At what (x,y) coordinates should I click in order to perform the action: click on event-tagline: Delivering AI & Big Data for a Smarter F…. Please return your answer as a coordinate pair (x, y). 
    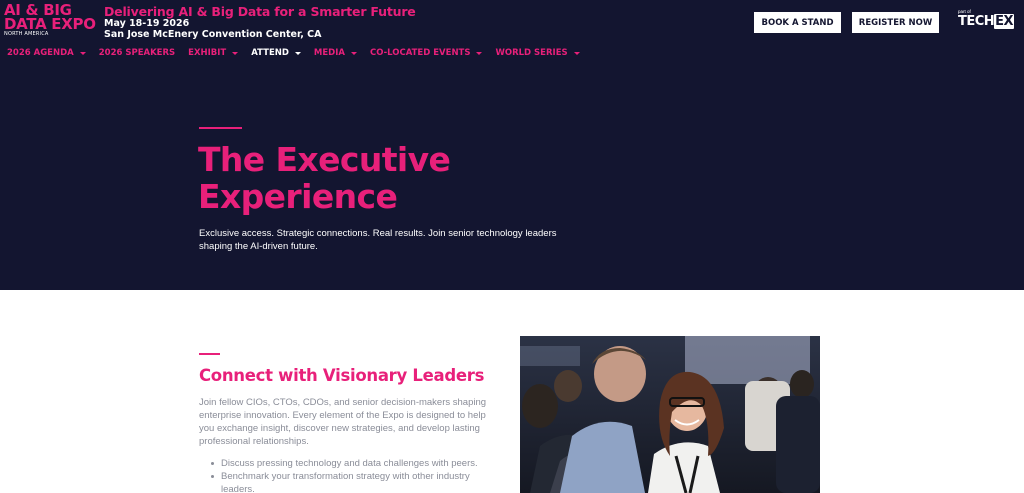
    Looking at the image, I should click on (260, 11).